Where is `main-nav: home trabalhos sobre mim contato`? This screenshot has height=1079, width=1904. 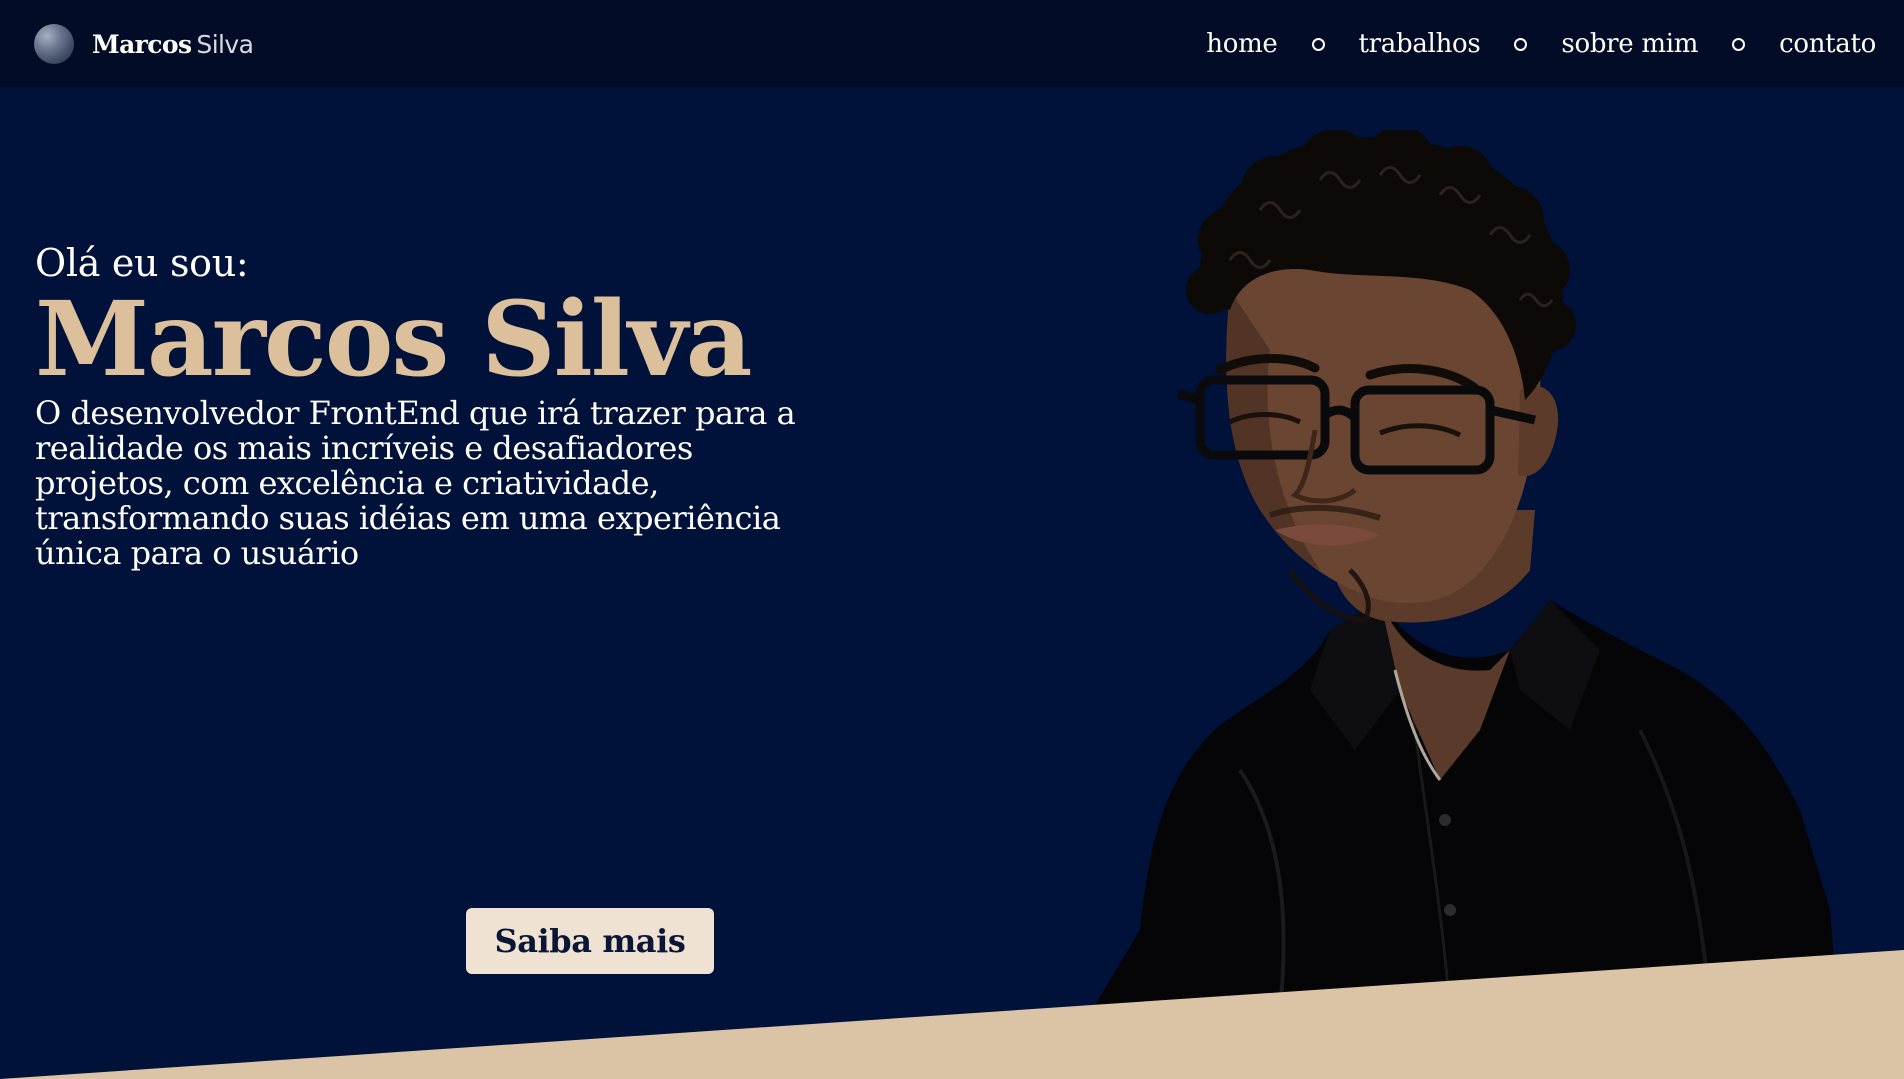
main-nav: home trabalhos sobre mim contato is located at coordinates (1541, 44).